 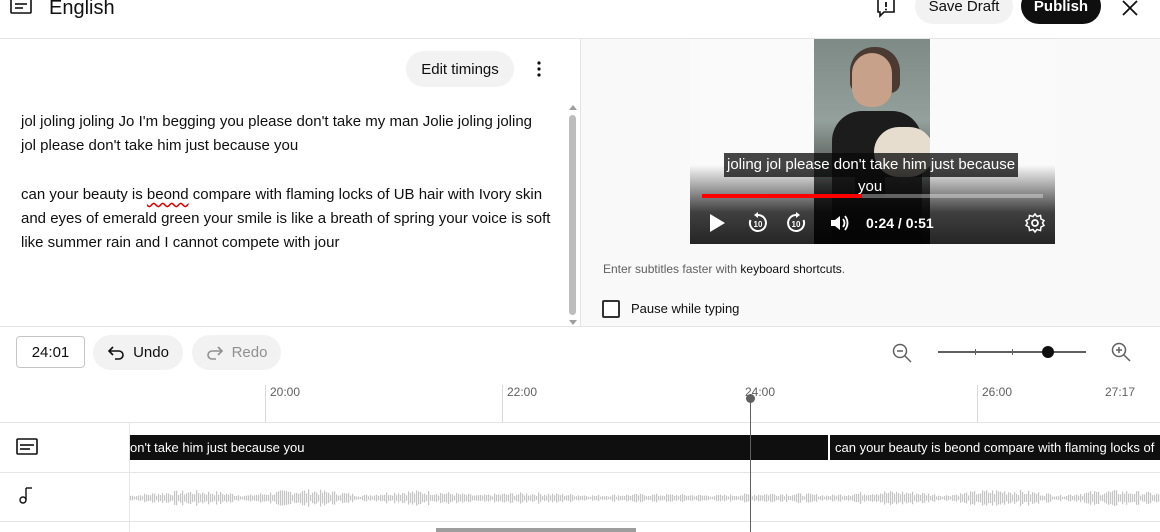 I want to click on pause-while-typing-label: Pause while typing, so click(x=685, y=309).